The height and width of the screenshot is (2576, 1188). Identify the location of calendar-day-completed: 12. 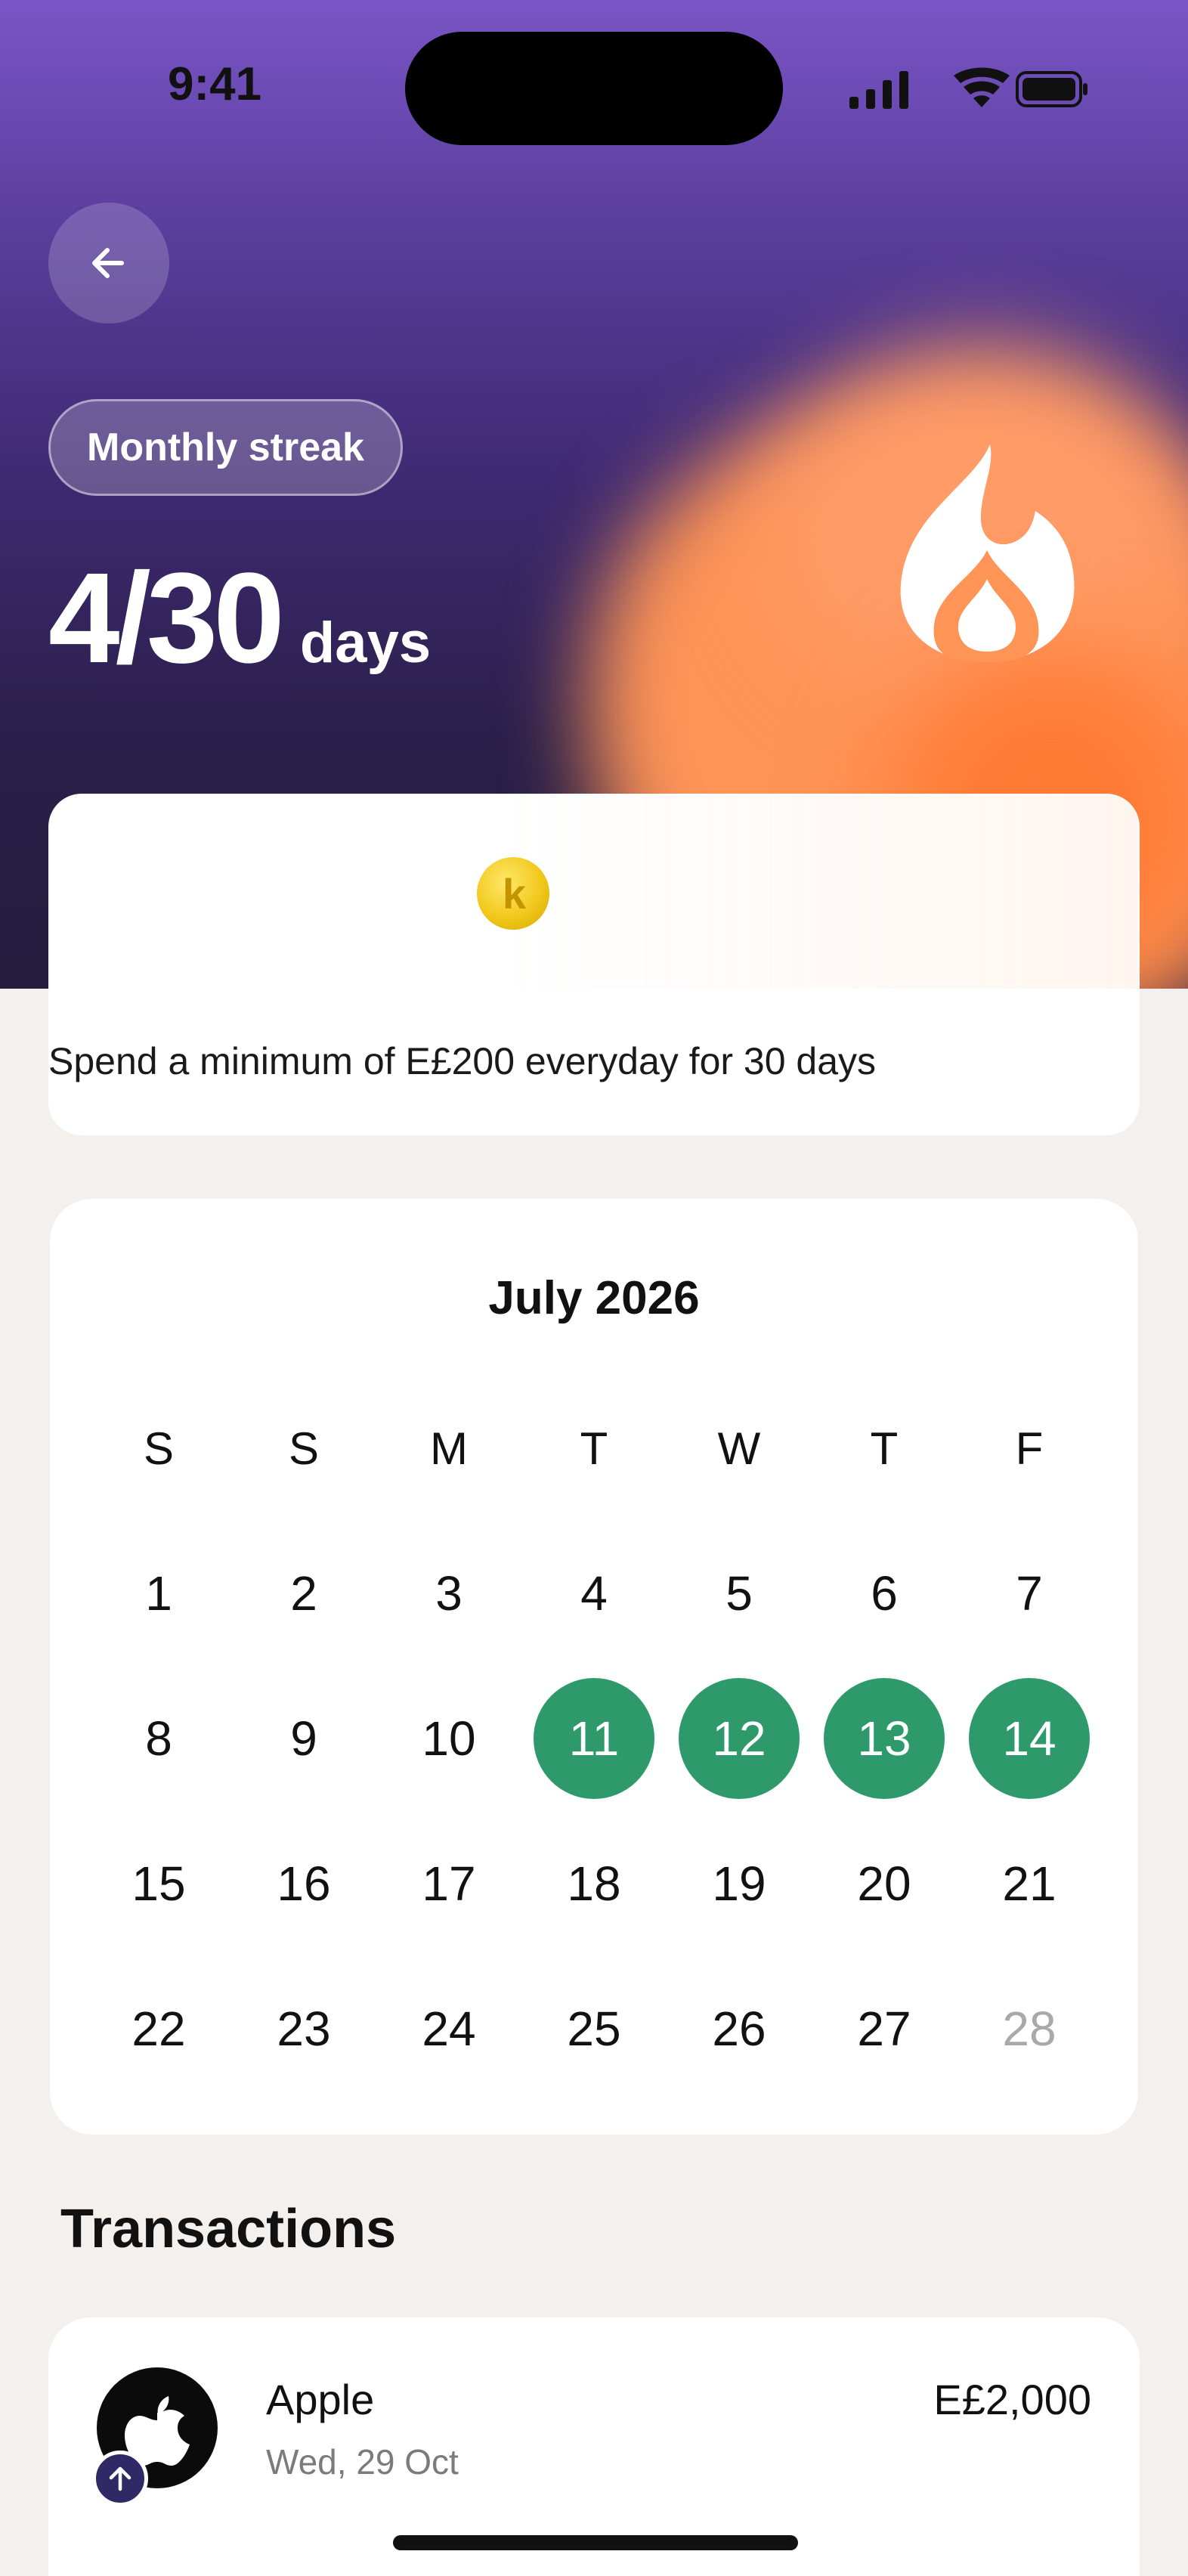
(740, 1739).